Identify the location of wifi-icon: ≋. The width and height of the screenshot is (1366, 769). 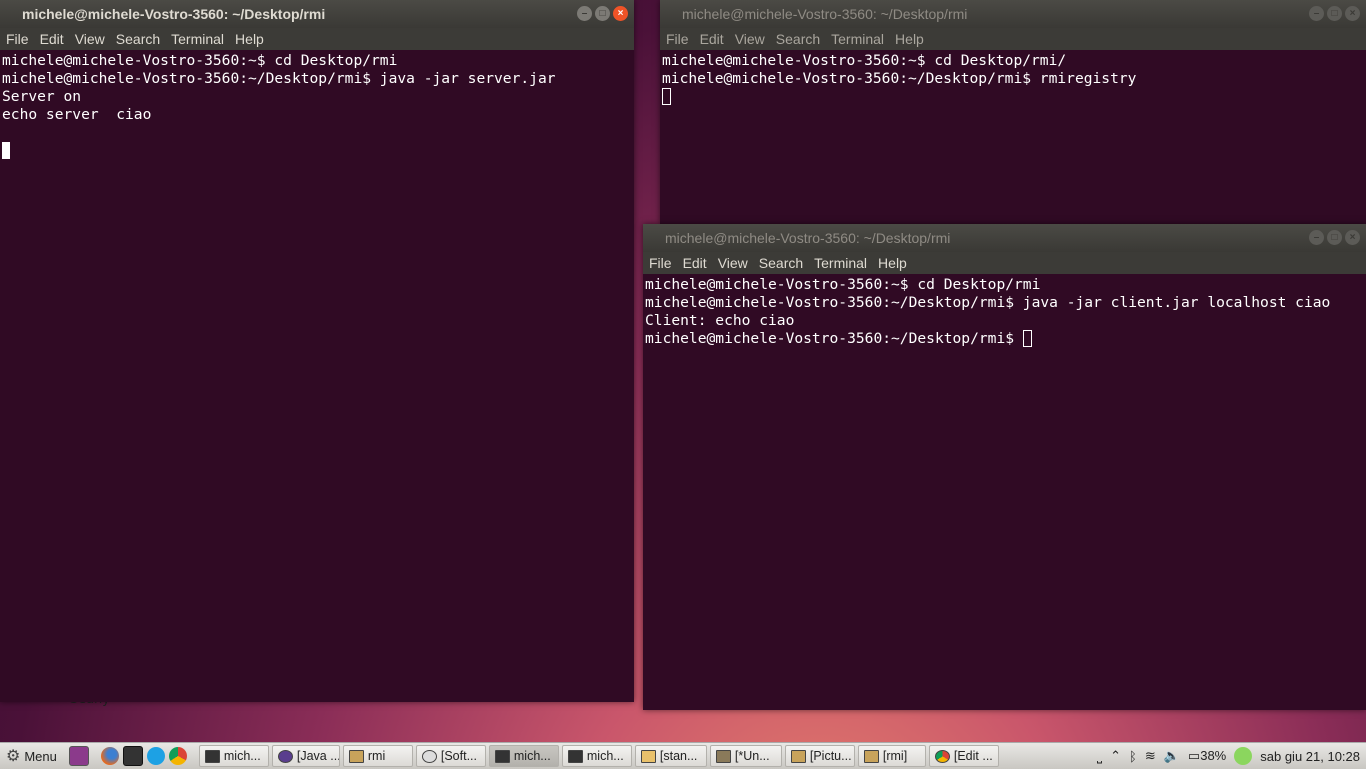
(1150, 756).